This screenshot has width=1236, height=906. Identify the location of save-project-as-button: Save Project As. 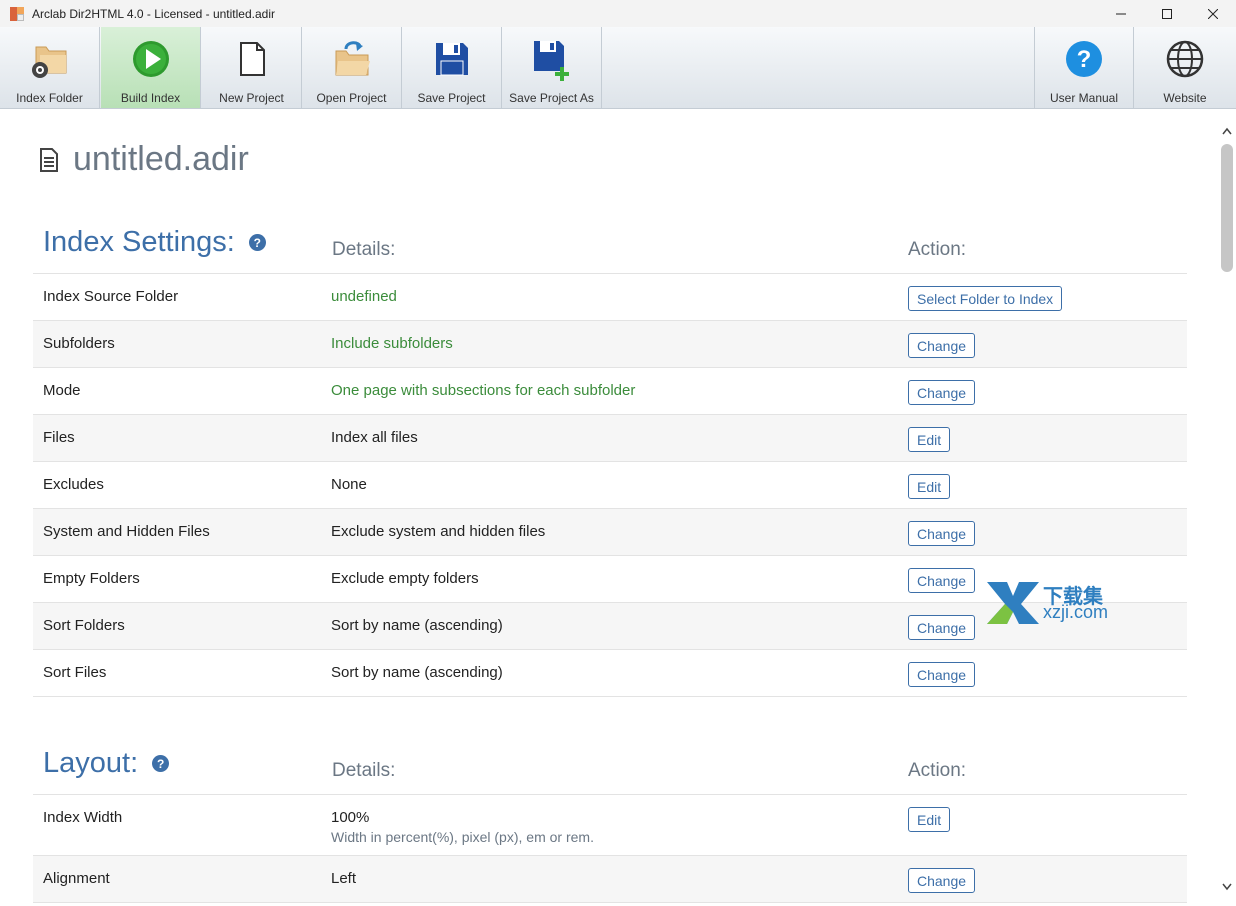
(552, 67).